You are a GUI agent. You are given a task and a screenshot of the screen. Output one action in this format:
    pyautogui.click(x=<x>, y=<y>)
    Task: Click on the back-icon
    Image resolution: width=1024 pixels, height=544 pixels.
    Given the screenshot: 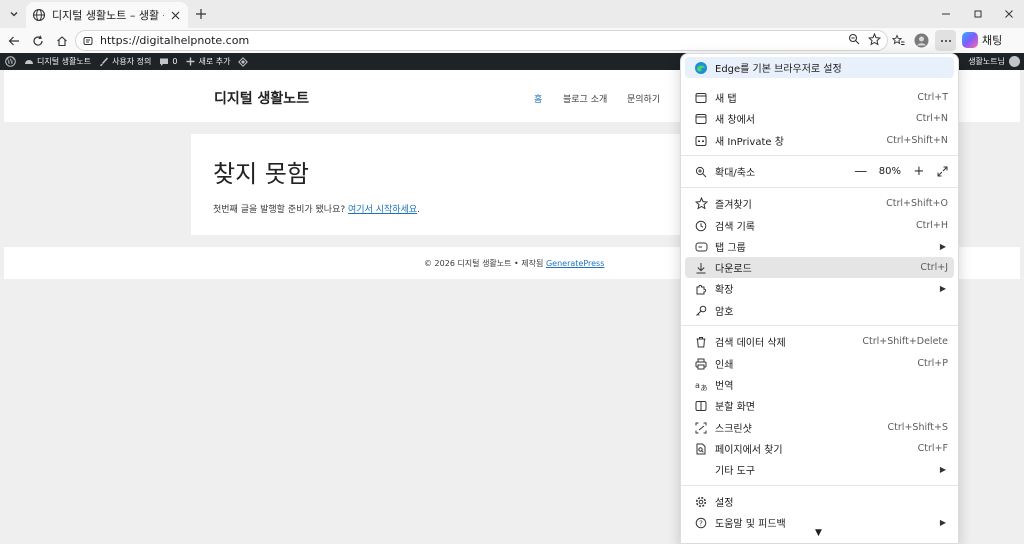 What is the action you would take?
    pyautogui.click(x=13, y=40)
    